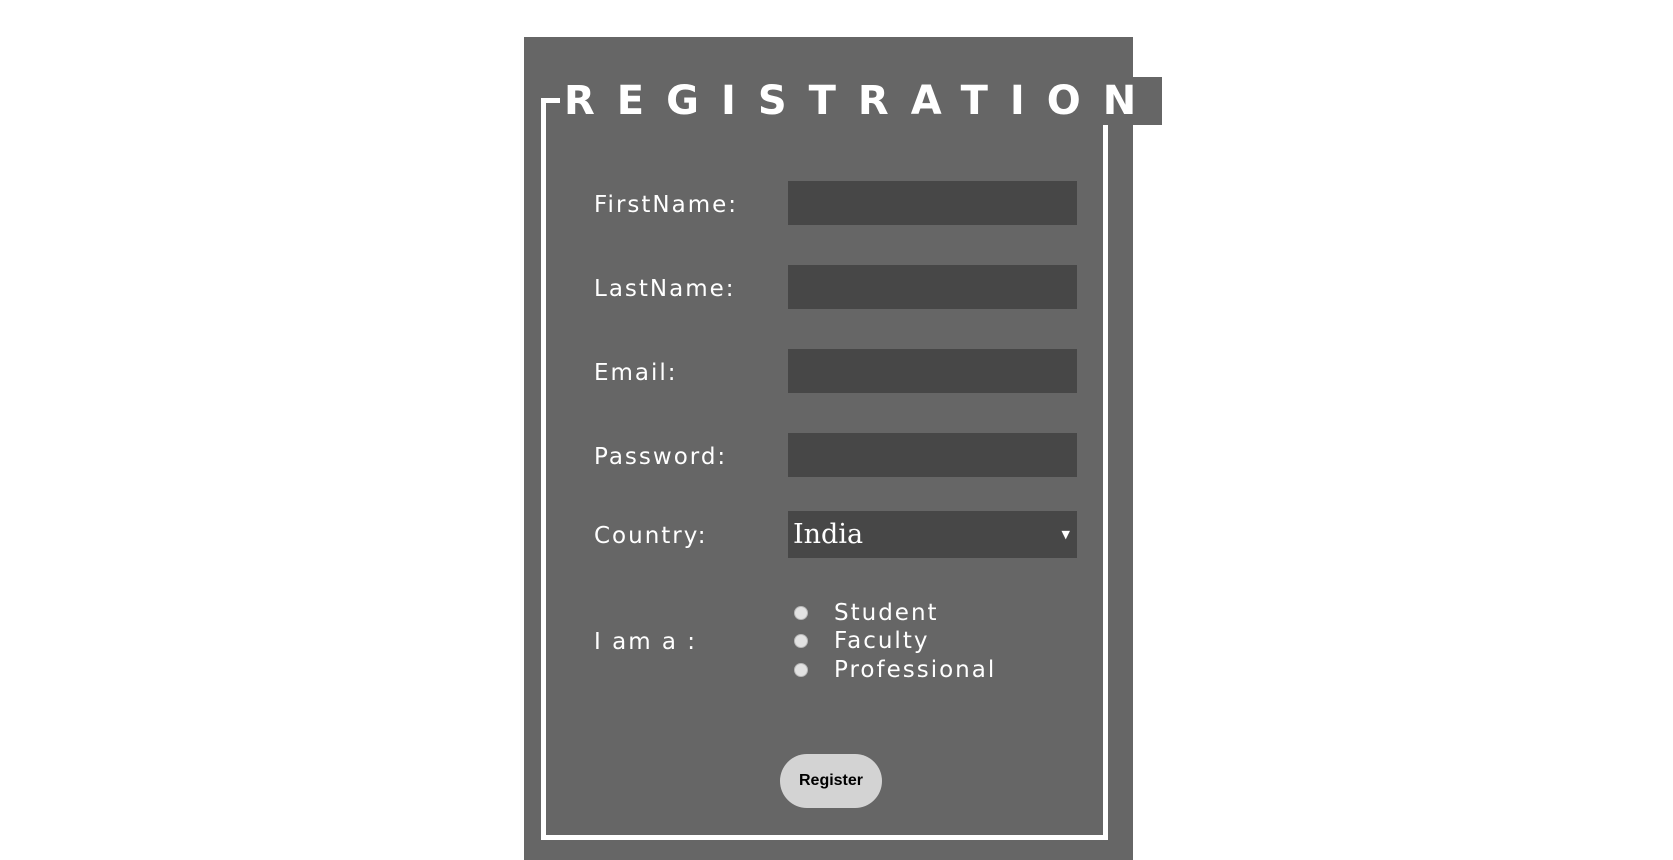 Image resolution: width=1673 pixels, height=860 pixels. What do you see at coordinates (932, 287) in the screenshot?
I see `lastname-input` at bounding box center [932, 287].